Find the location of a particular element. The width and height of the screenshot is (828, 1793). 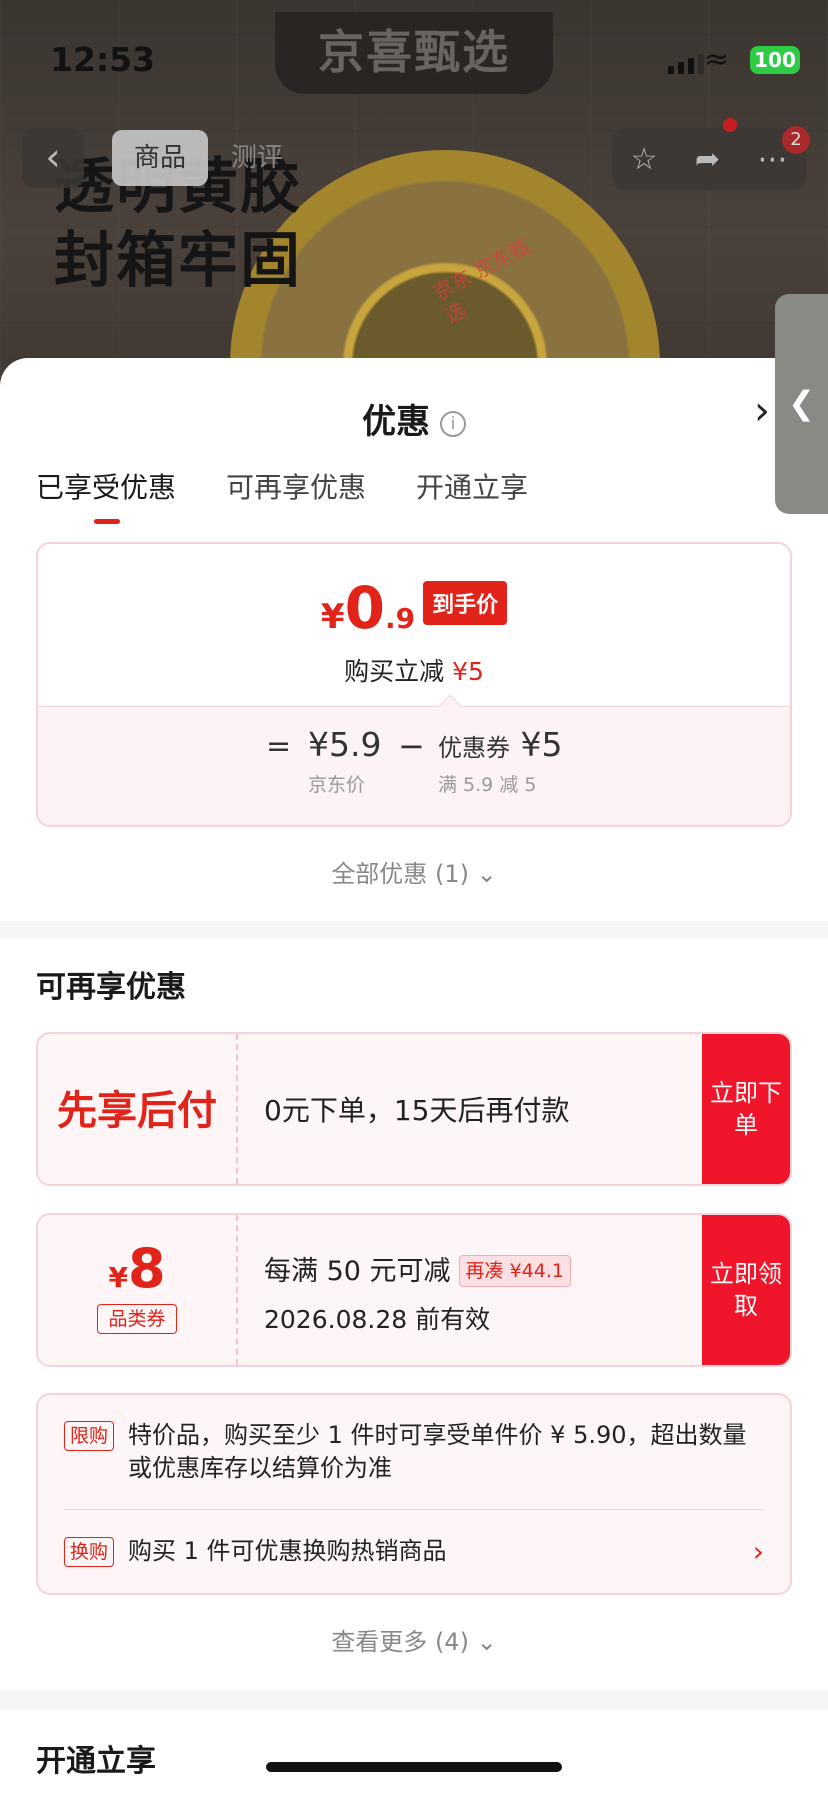

base-price-block: ¥5.9 京东价 is located at coordinates (344, 761).